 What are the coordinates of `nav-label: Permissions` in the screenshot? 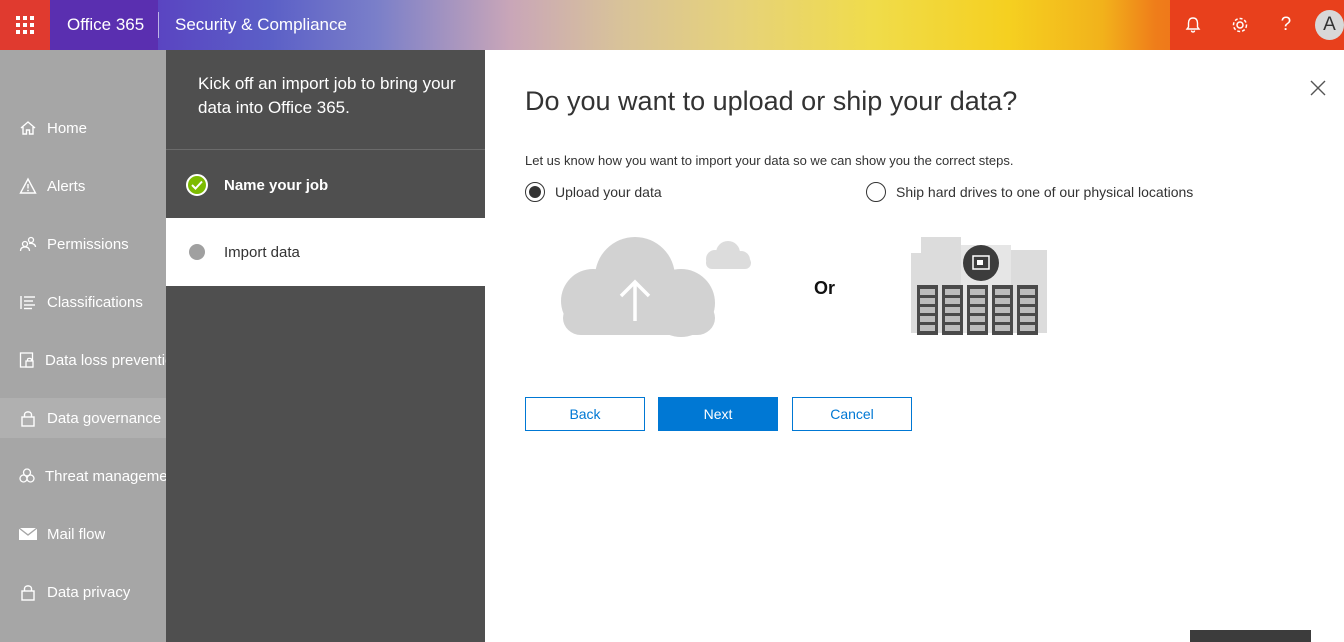 It's located at (88, 244).